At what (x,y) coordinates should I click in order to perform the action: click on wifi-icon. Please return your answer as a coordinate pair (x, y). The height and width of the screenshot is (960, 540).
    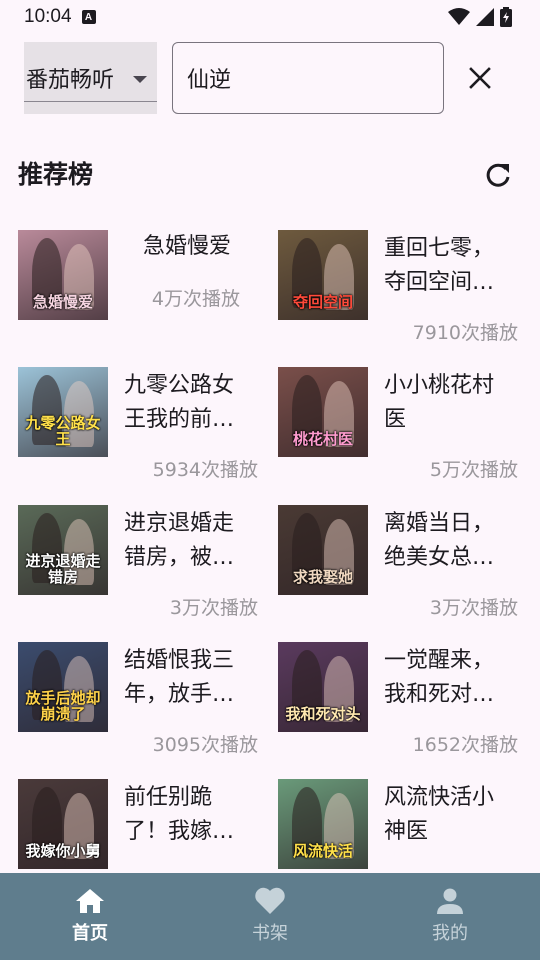
    Looking at the image, I should click on (459, 16).